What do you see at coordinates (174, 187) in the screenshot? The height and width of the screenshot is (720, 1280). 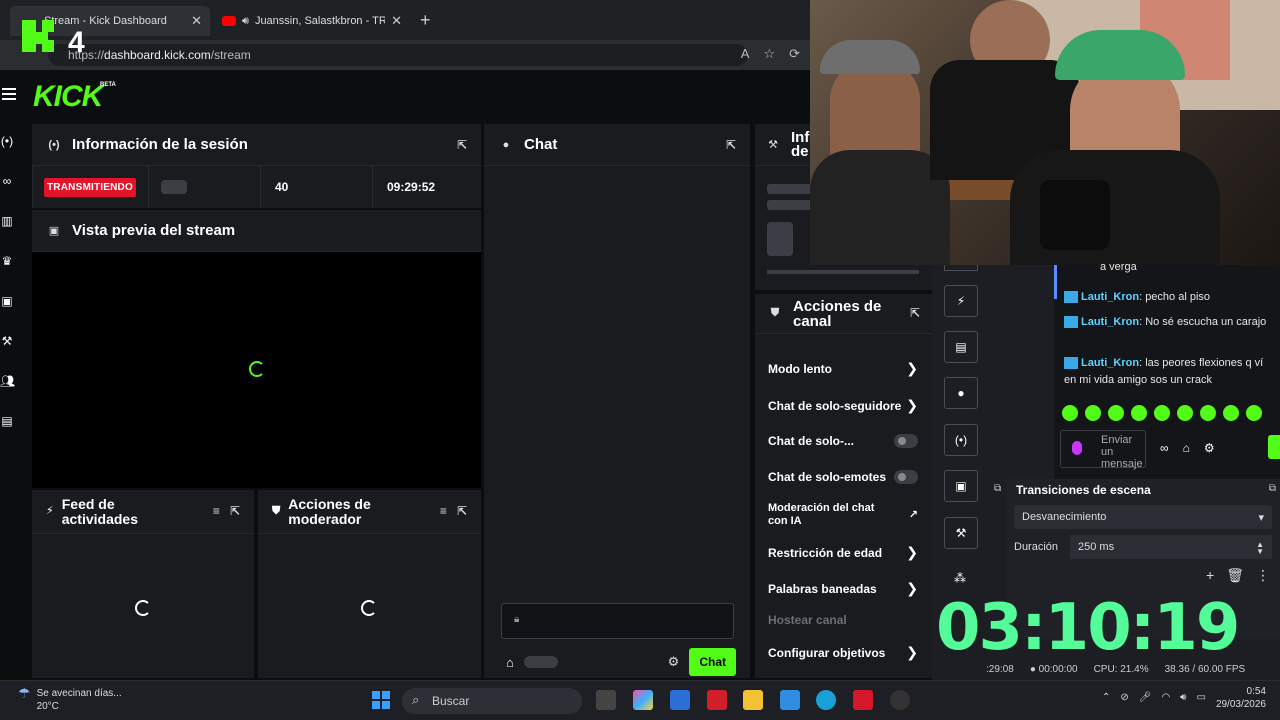 I see `stream-toggle` at bounding box center [174, 187].